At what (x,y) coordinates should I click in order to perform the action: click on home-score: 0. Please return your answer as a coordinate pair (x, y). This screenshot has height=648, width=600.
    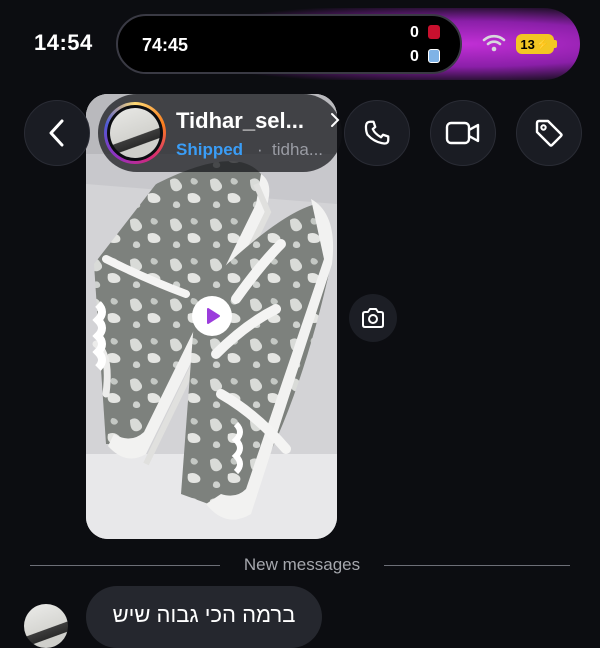
    Looking at the image, I should click on (414, 32).